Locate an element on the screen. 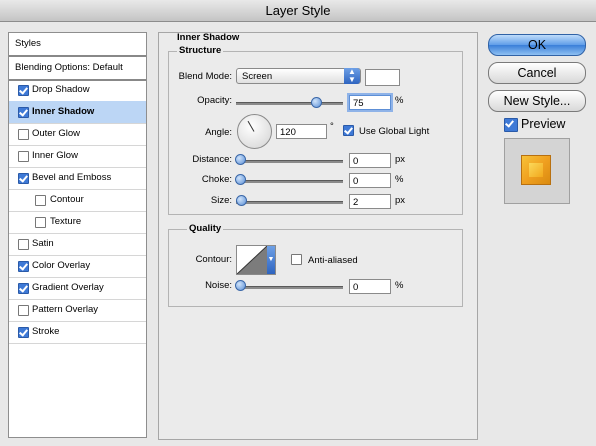 The height and width of the screenshot is (446, 596). anti-aliased-checkbox is located at coordinates (296, 259).